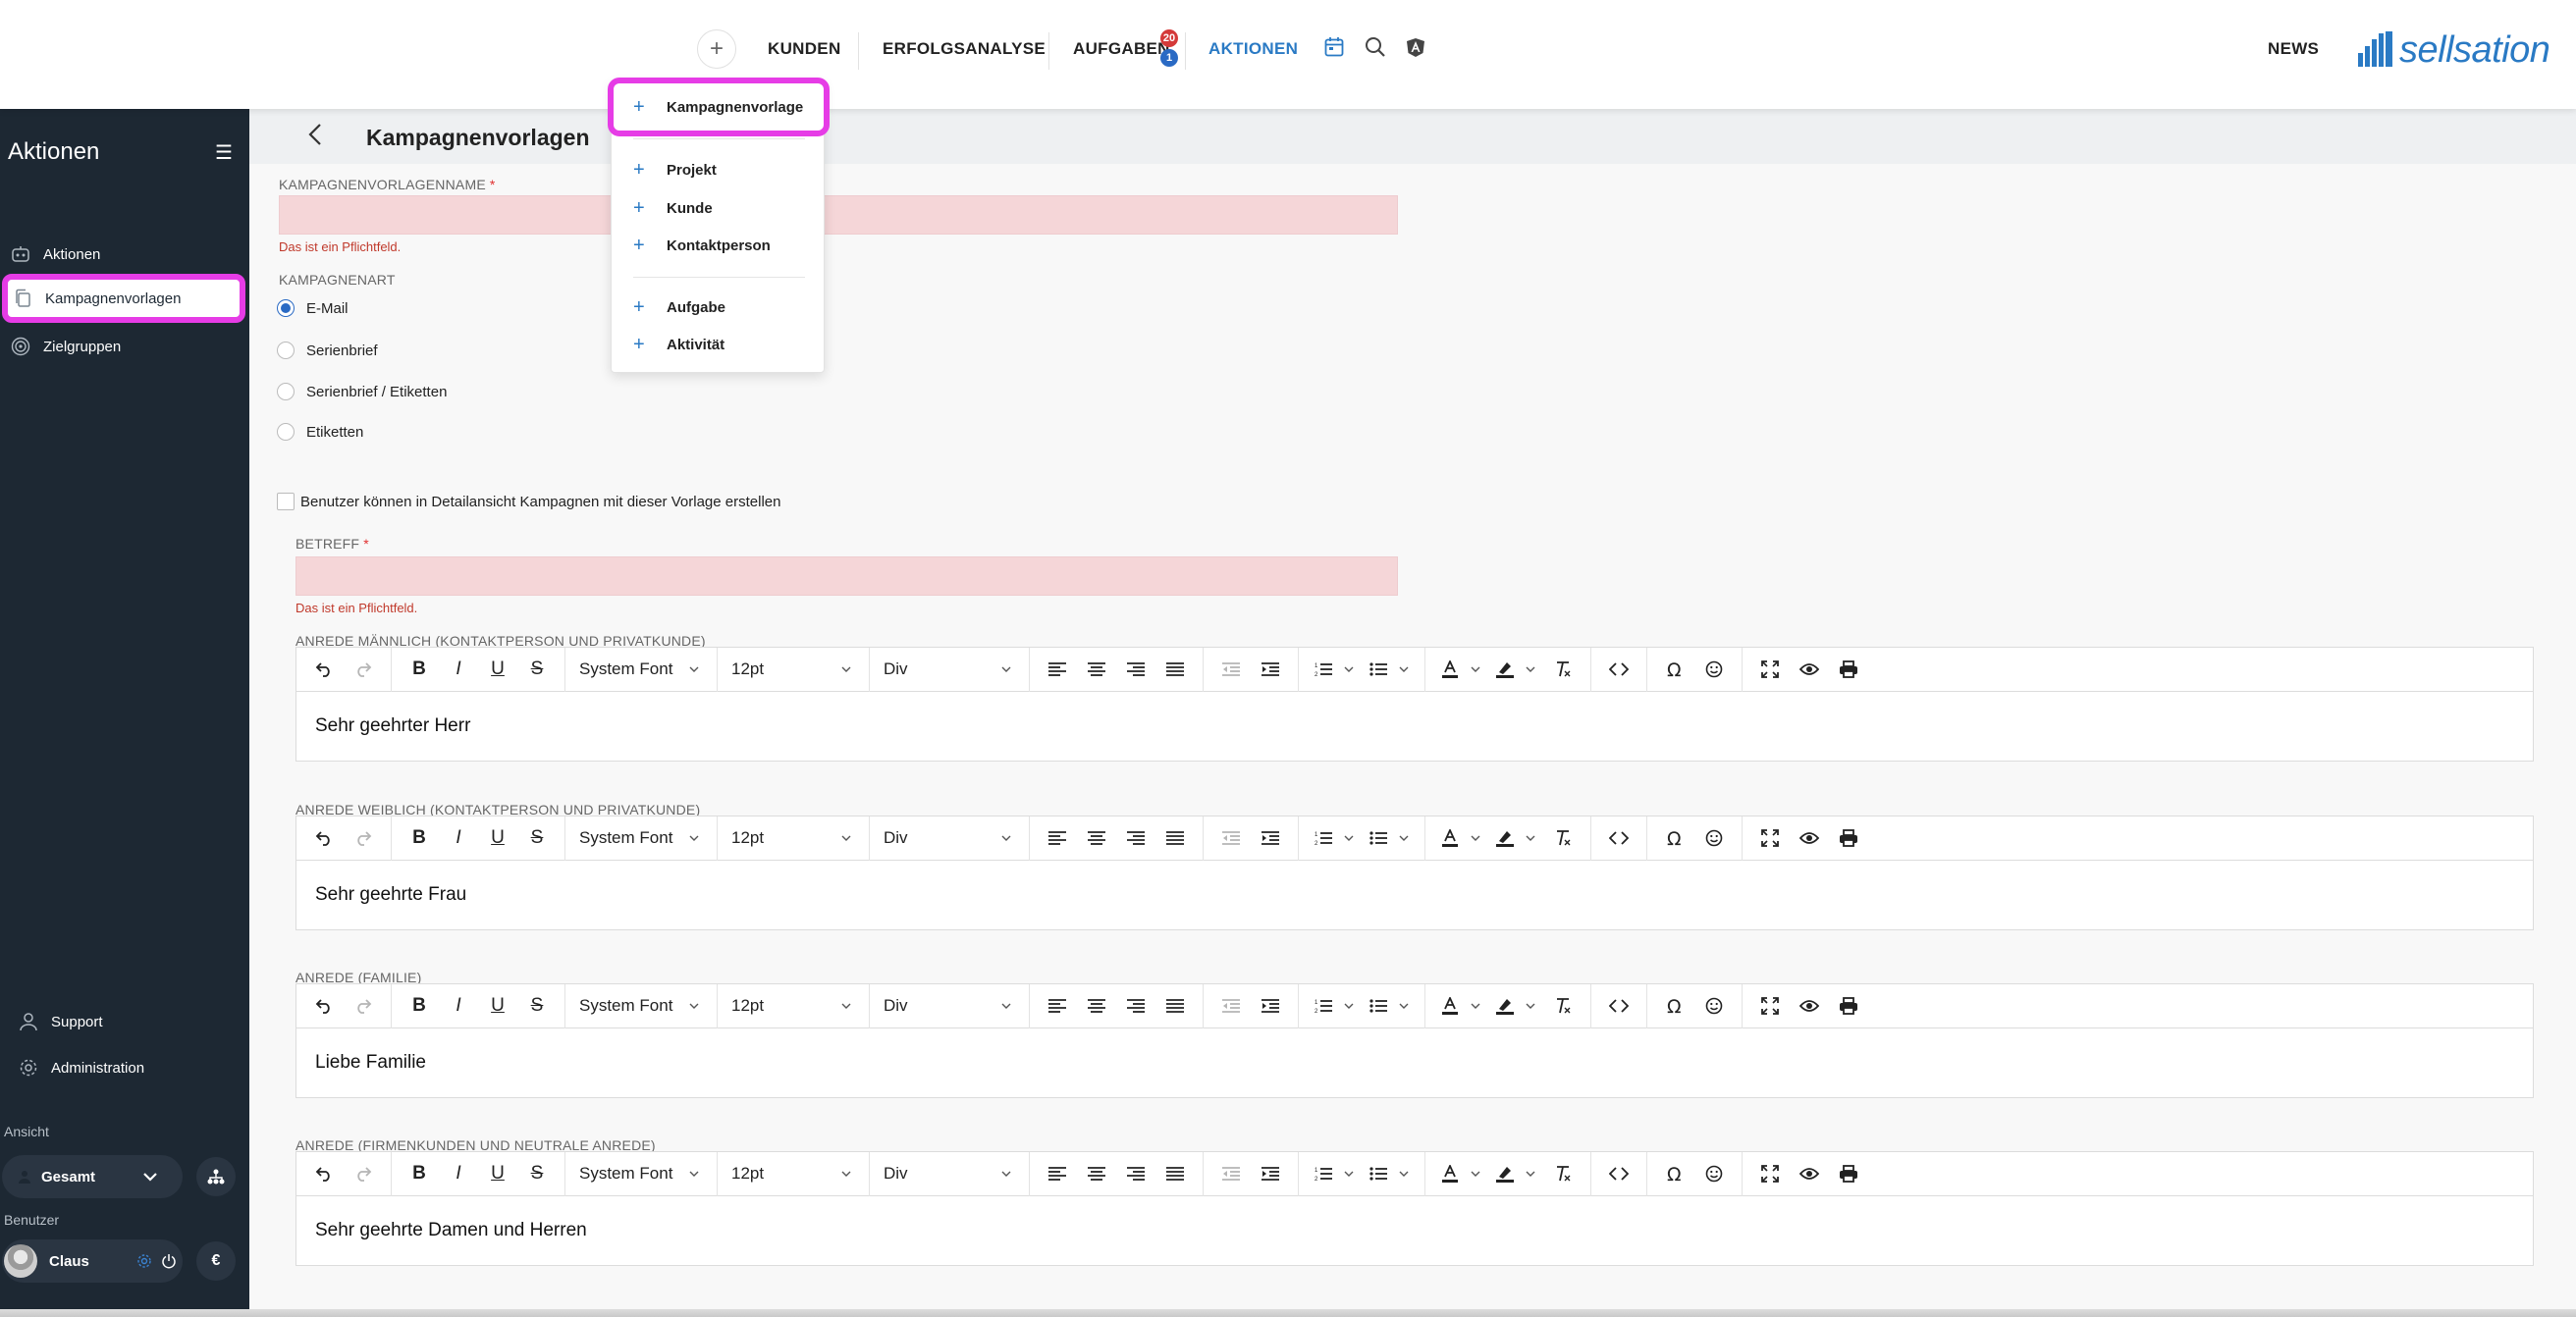 Image resolution: width=2576 pixels, height=1317 pixels. What do you see at coordinates (315, 134) in the screenshot?
I see `back-arrow-icon` at bounding box center [315, 134].